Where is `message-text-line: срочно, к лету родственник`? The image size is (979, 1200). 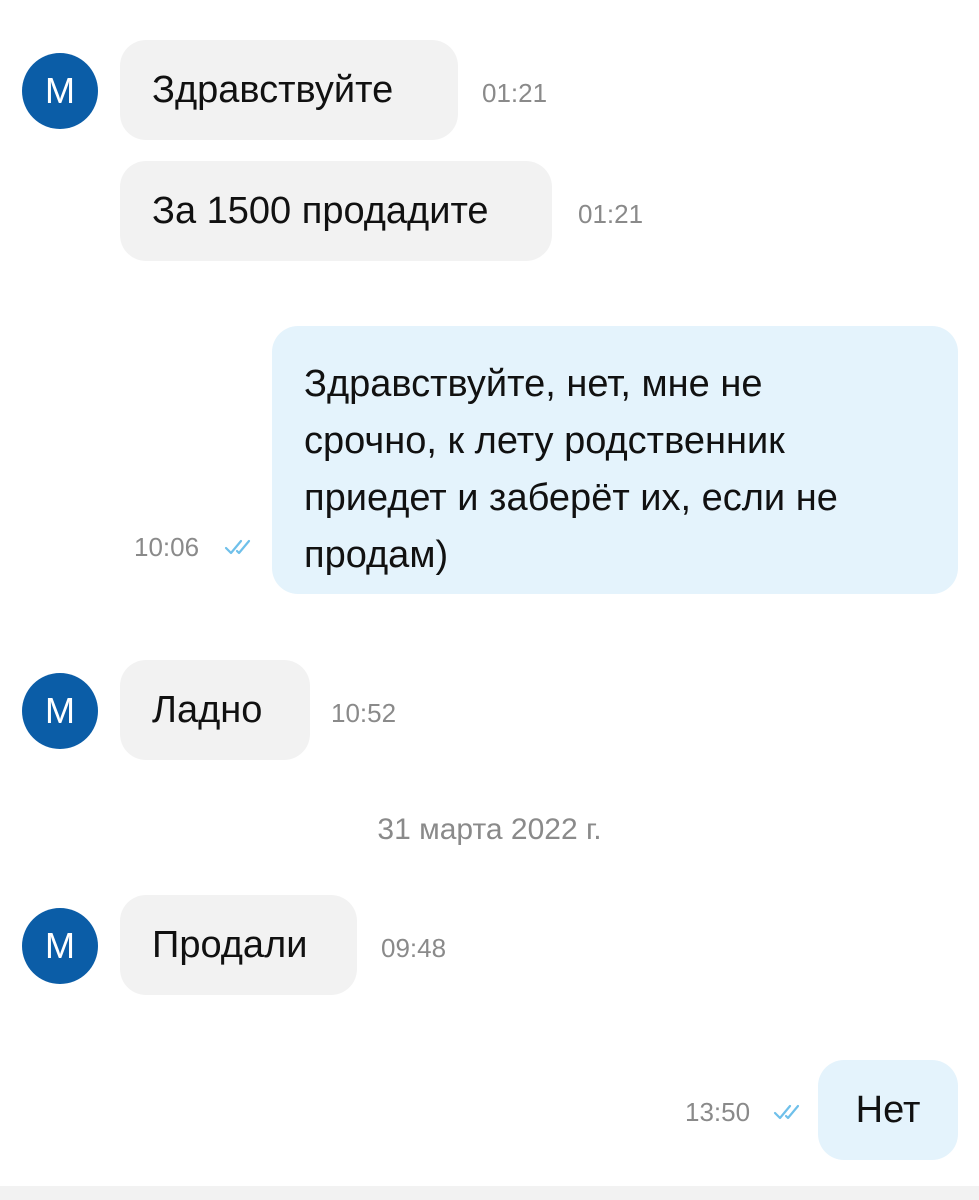
message-text-line: срочно, к лету родственник is located at coordinates (544, 441).